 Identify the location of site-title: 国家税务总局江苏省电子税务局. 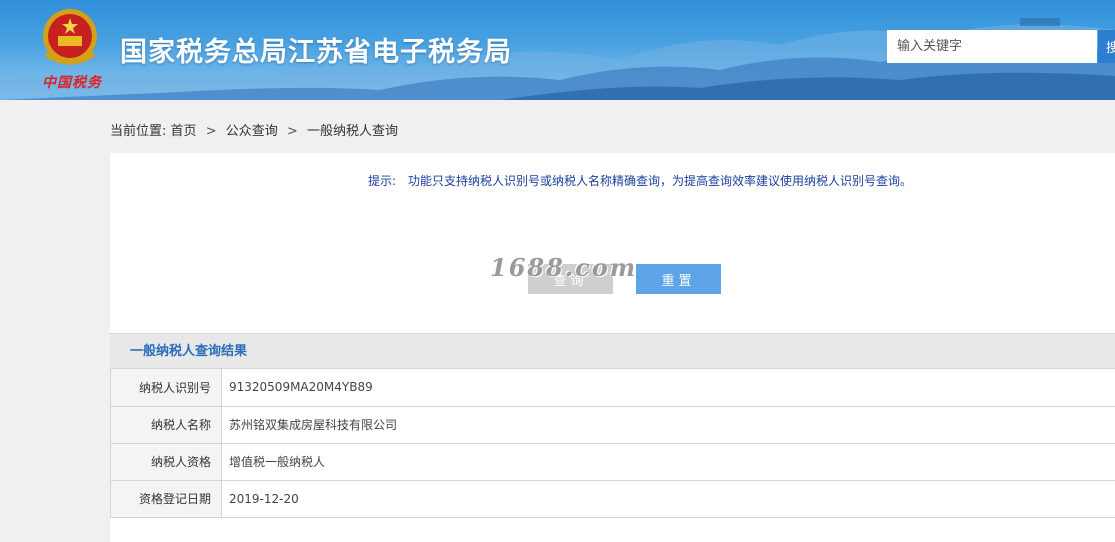
(316, 52).